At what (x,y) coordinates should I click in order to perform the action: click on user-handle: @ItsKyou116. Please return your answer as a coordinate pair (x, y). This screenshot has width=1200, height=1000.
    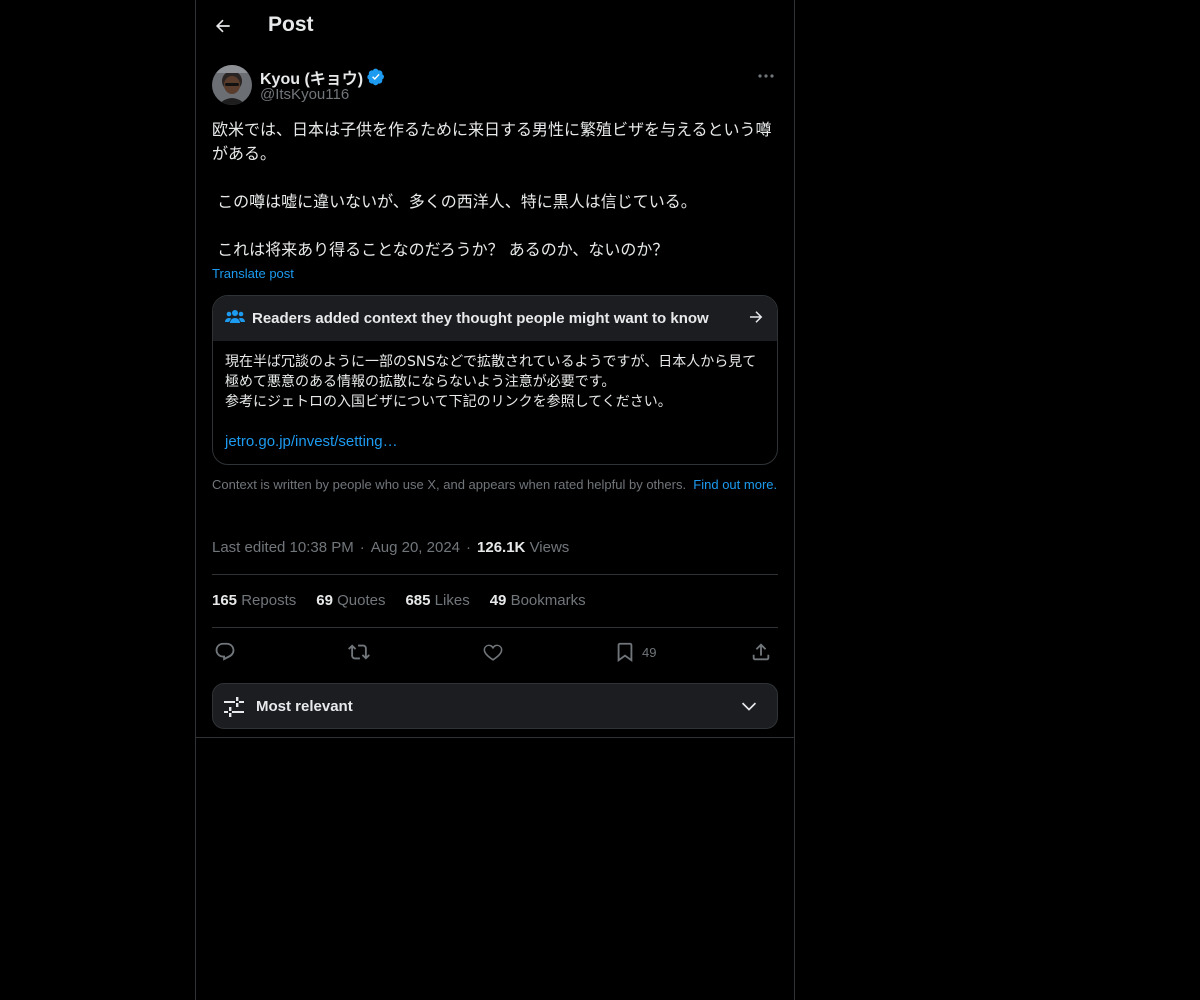
    Looking at the image, I should click on (304, 94).